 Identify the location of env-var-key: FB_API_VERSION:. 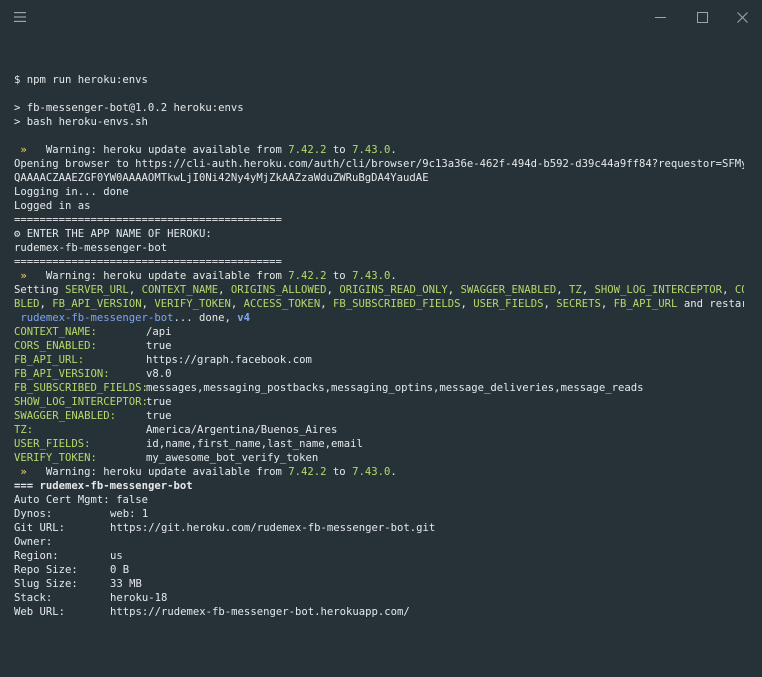
(62, 374).